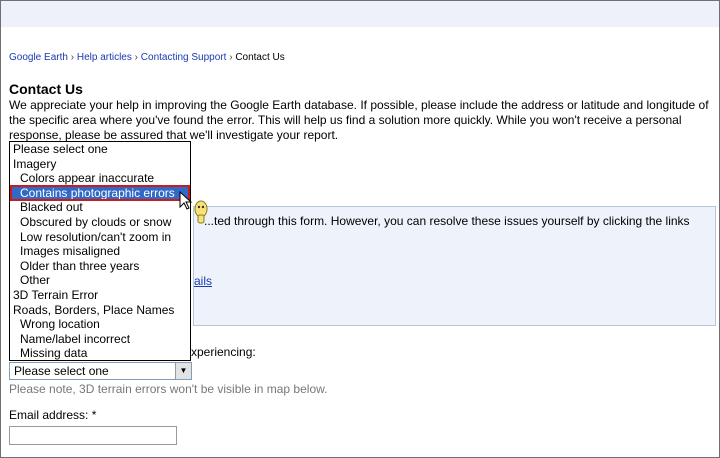  Describe the element at coordinates (46, 89) in the screenshot. I see `page-title: Contact Us` at that location.